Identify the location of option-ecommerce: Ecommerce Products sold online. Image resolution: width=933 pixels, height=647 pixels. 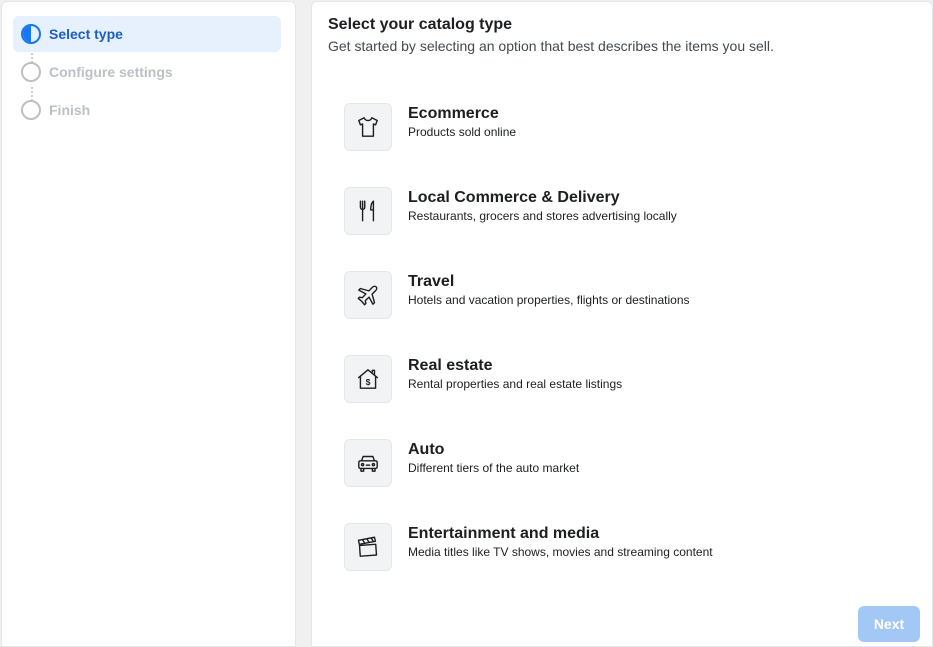
(624, 128).